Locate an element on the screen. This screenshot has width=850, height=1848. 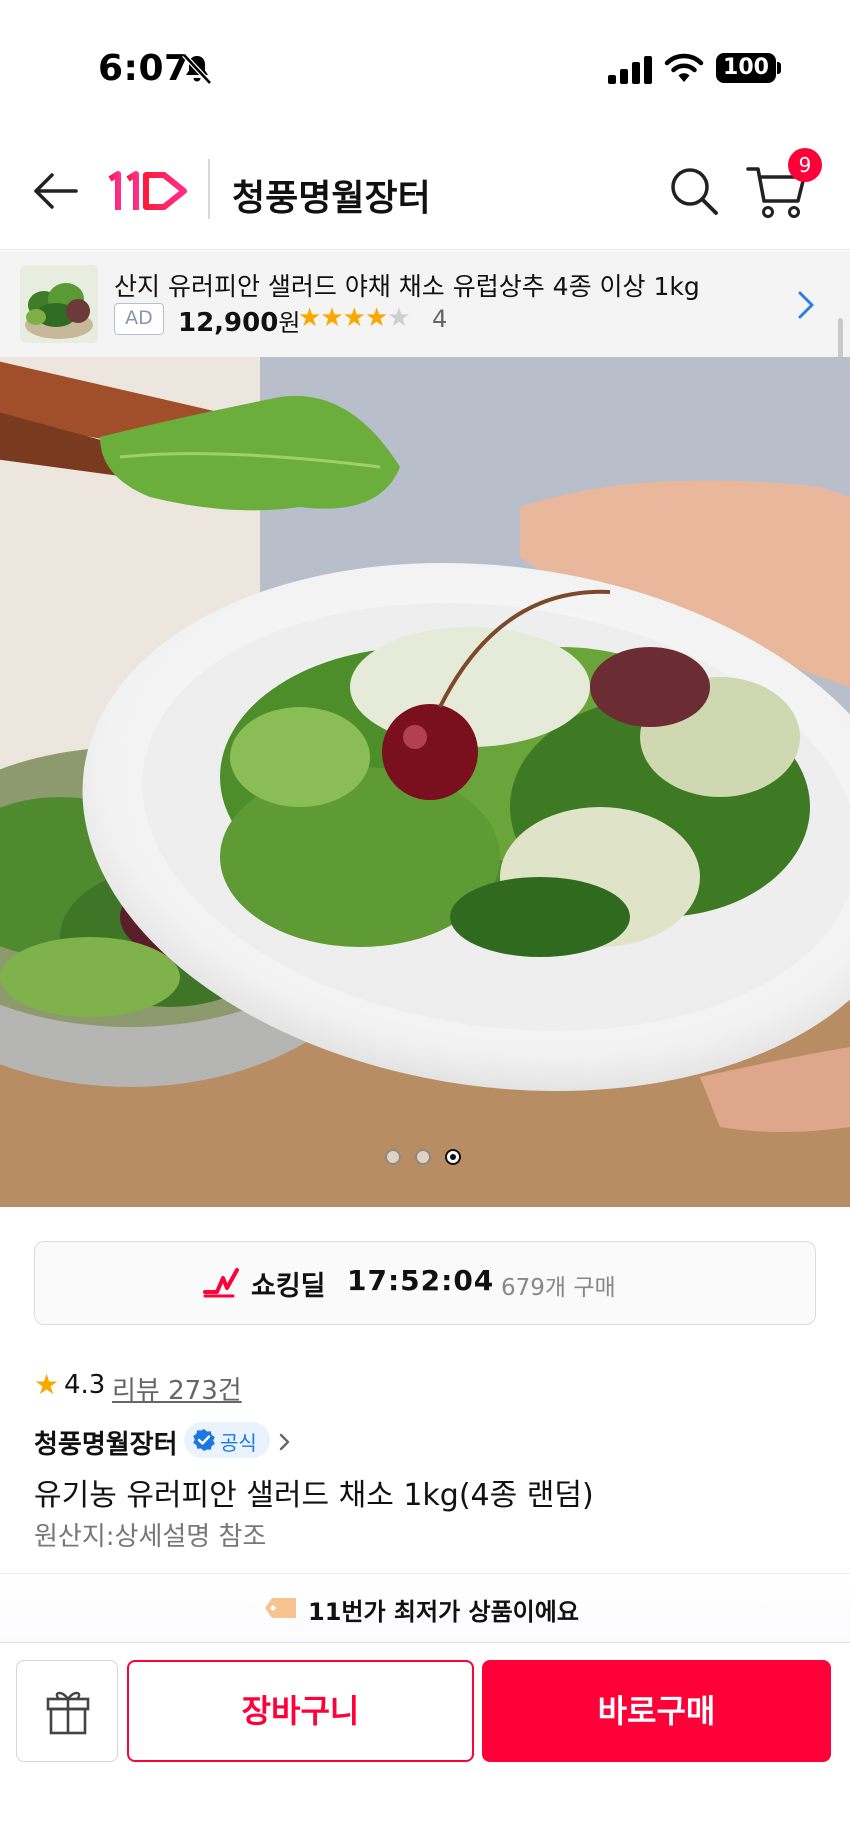
official-badge: 공식 is located at coordinates (227, 1440).